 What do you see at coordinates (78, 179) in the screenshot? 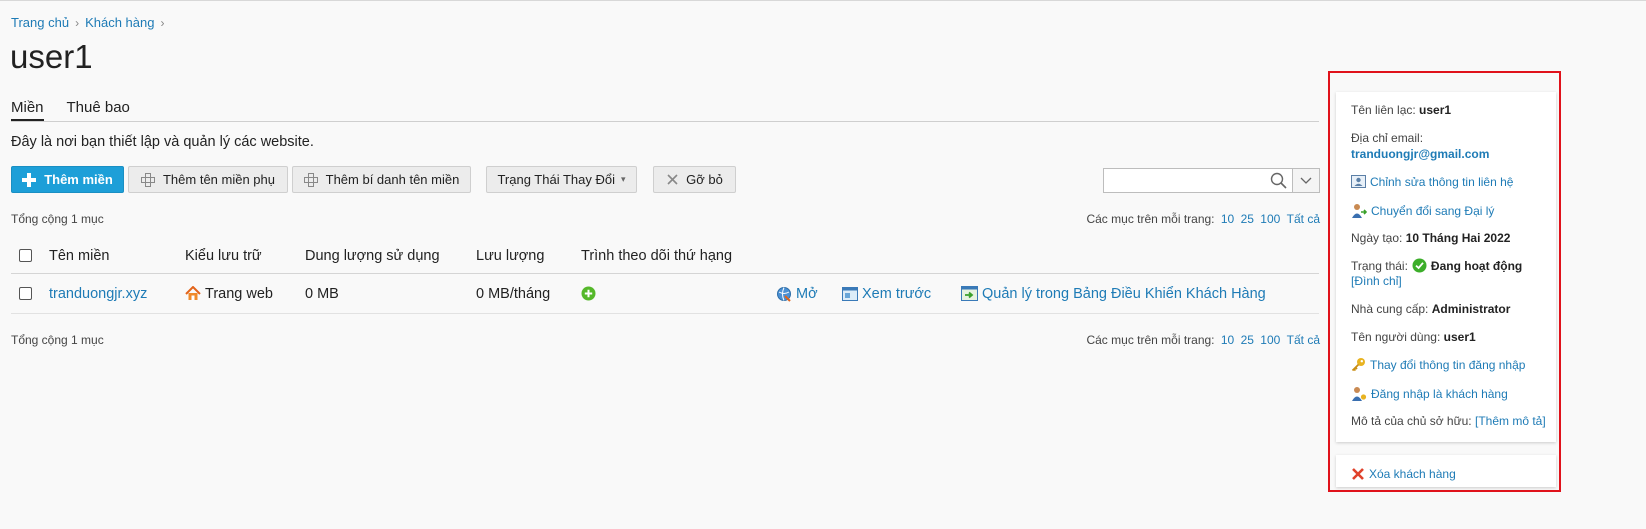
I see `add-domain-label: Thêm miền` at bounding box center [78, 179].